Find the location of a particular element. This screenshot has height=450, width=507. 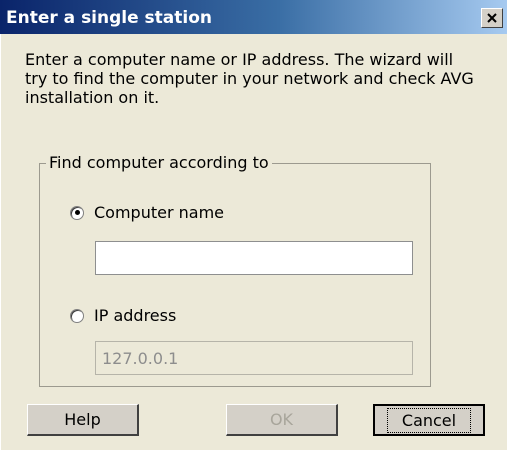

close-button is located at coordinates (492, 18).